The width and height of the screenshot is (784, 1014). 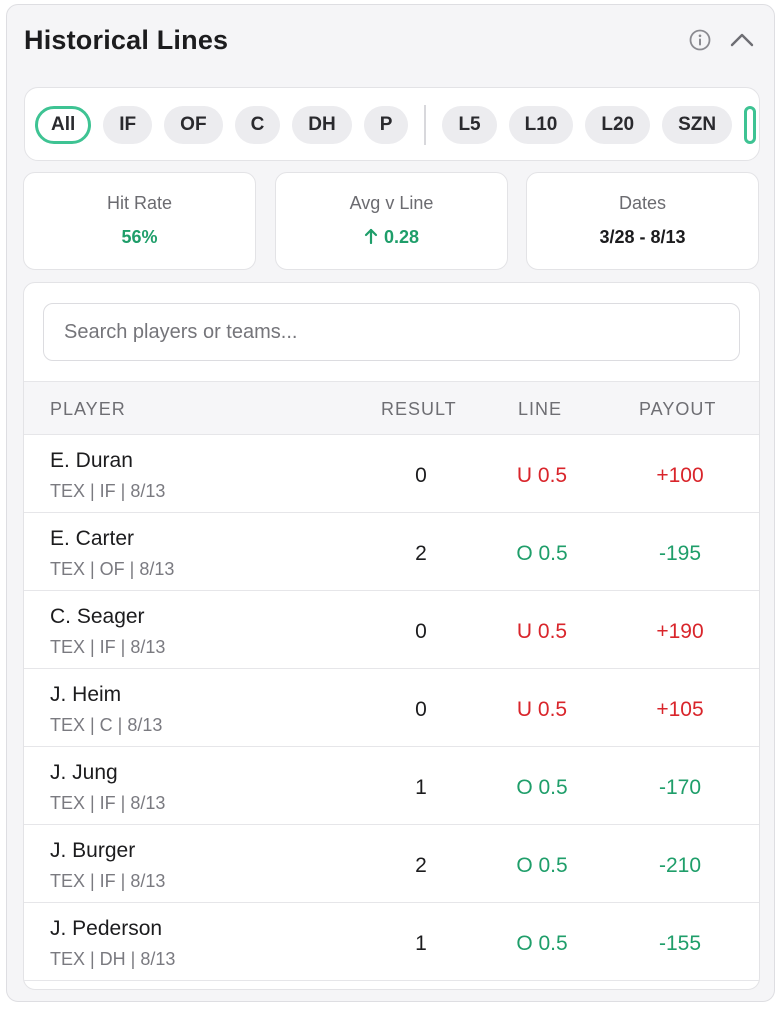 What do you see at coordinates (541, 125) in the screenshot?
I see `filter-chip-l10: L10` at bounding box center [541, 125].